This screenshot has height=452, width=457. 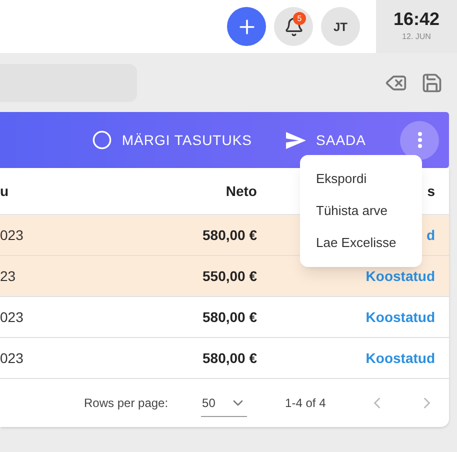 What do you see at coordinates (416, 37) in the screenshot?
I see `clock-date: 12. JUN` at bounding box center [416, 37].